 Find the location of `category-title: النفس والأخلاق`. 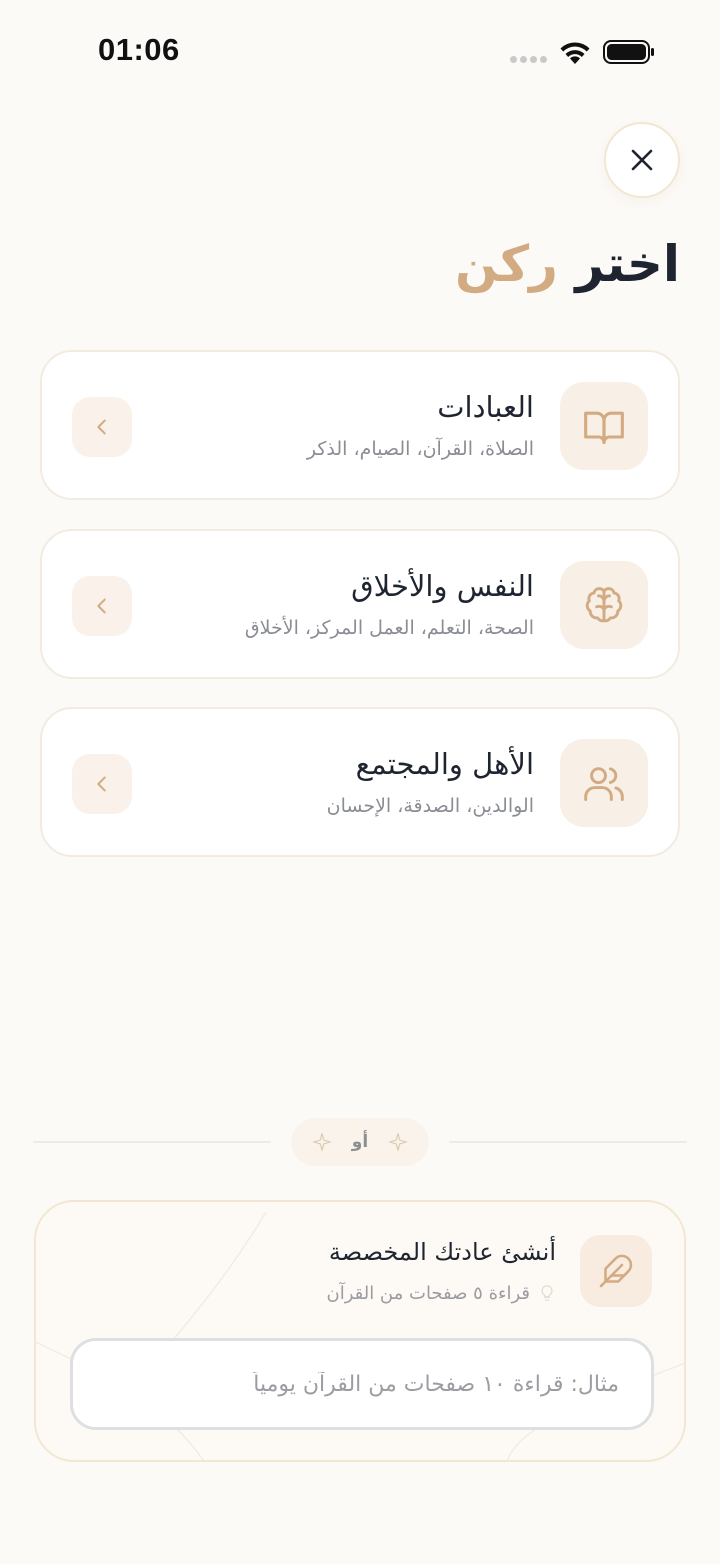

category-title: النفس والأخلاق is located at coordinates (442, 586).